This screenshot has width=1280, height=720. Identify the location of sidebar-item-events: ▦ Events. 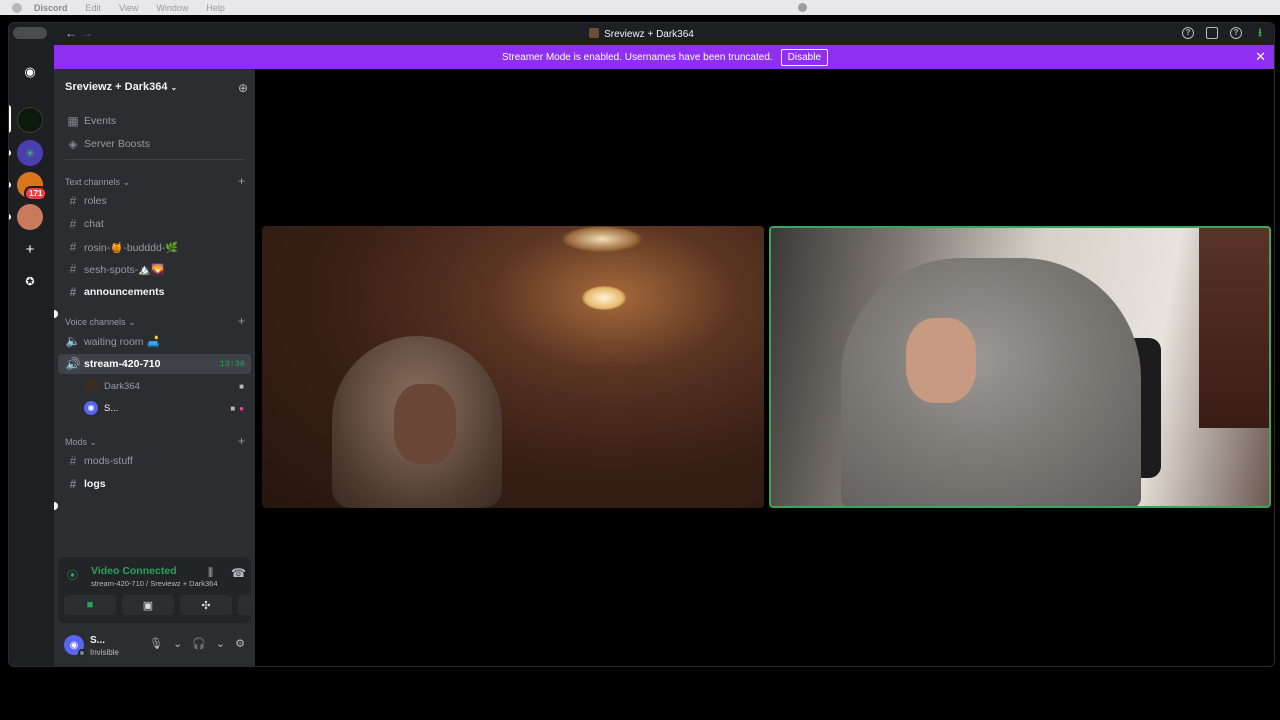
(154, 121).